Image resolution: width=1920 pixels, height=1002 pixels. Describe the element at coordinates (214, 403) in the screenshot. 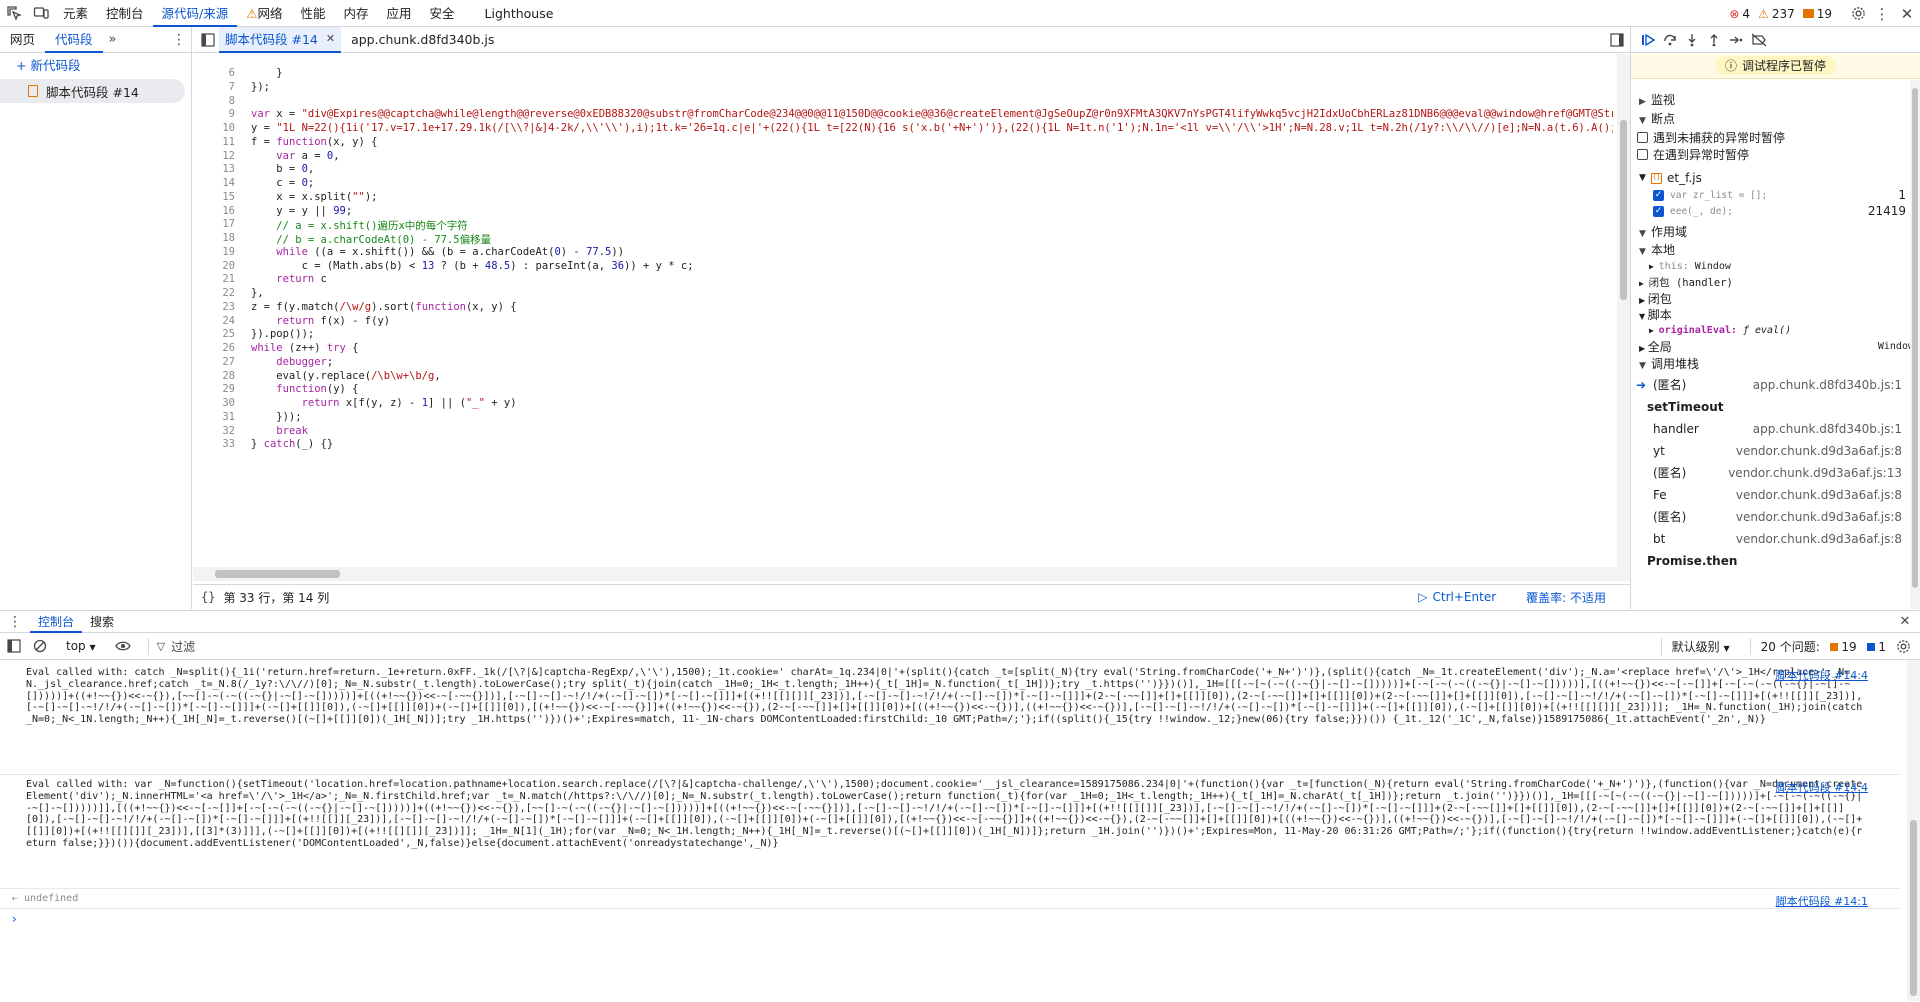

I see `line-number: 30` at that location.